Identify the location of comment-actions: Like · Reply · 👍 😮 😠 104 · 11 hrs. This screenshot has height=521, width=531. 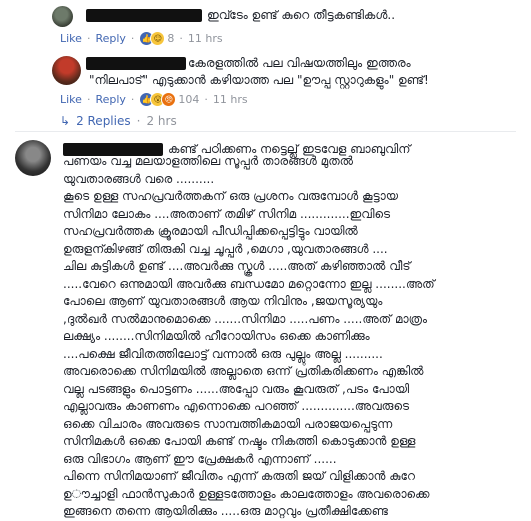
(154, 99).